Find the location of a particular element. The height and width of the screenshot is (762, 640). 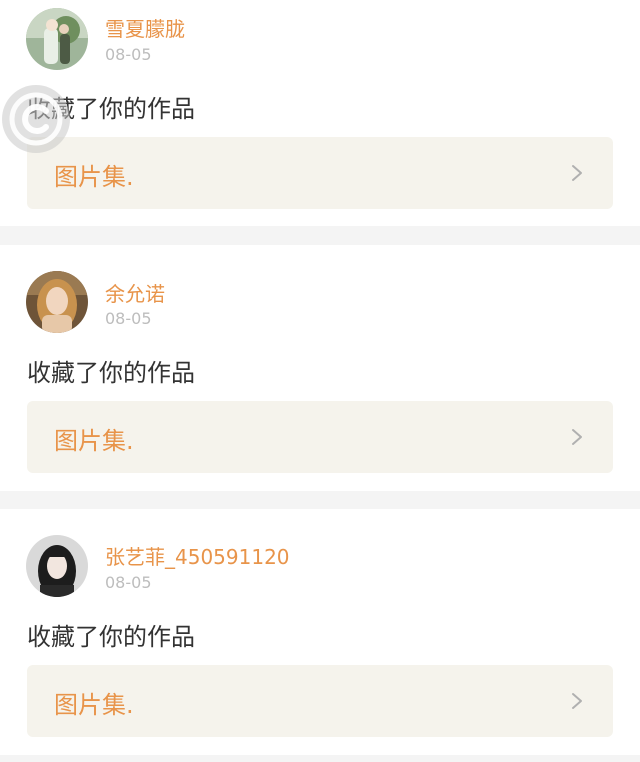

username: 余允诺 is located at coordinates (135, 292).